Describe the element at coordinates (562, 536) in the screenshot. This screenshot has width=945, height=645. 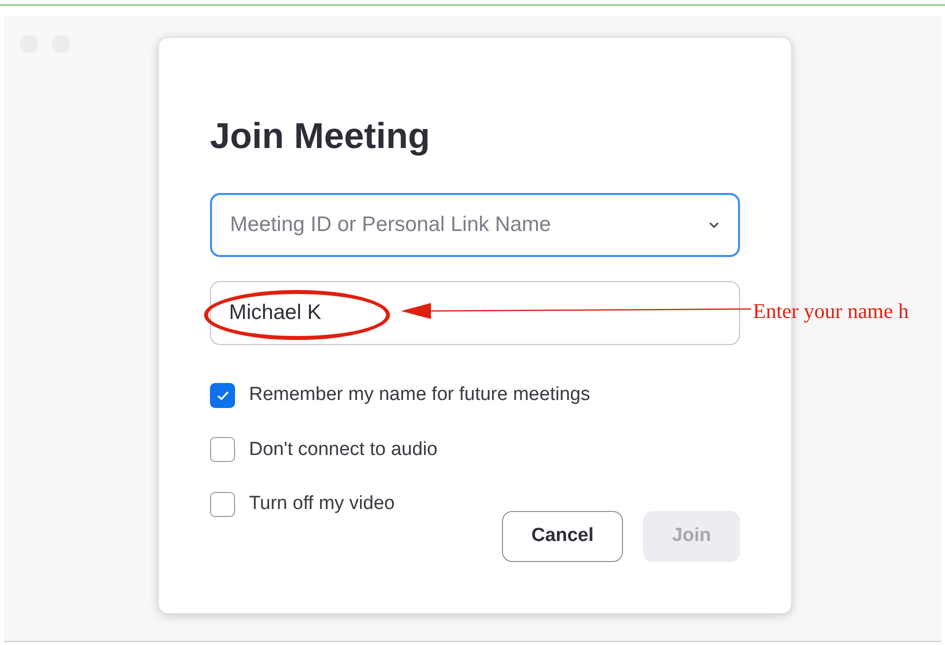
I see `cancel-button: Cancel` at that location.